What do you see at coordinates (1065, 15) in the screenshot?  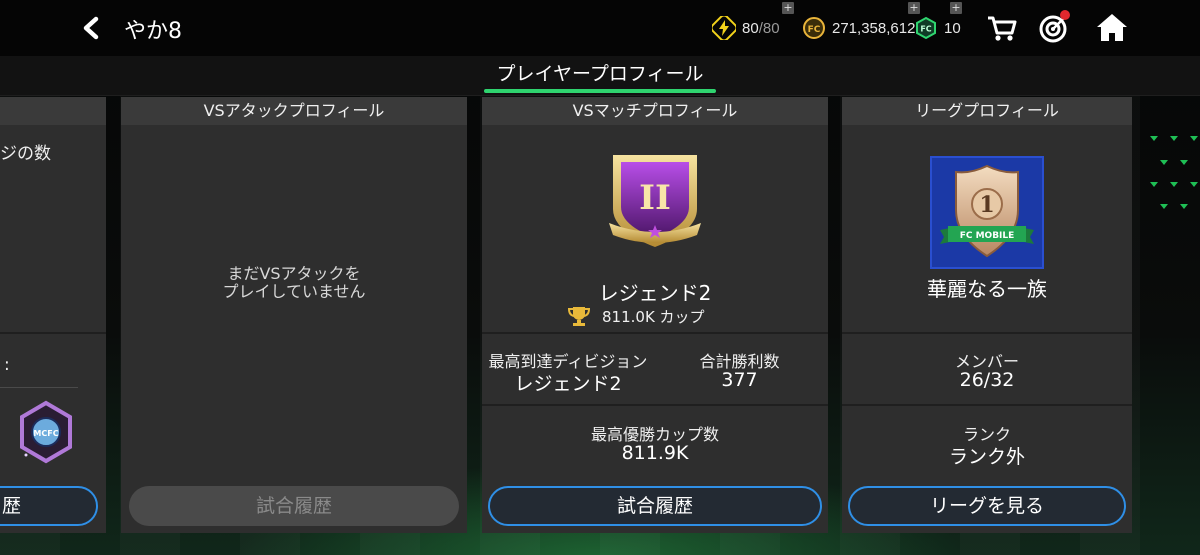 I see `notification-dot` at bounding box center [1065, 15].